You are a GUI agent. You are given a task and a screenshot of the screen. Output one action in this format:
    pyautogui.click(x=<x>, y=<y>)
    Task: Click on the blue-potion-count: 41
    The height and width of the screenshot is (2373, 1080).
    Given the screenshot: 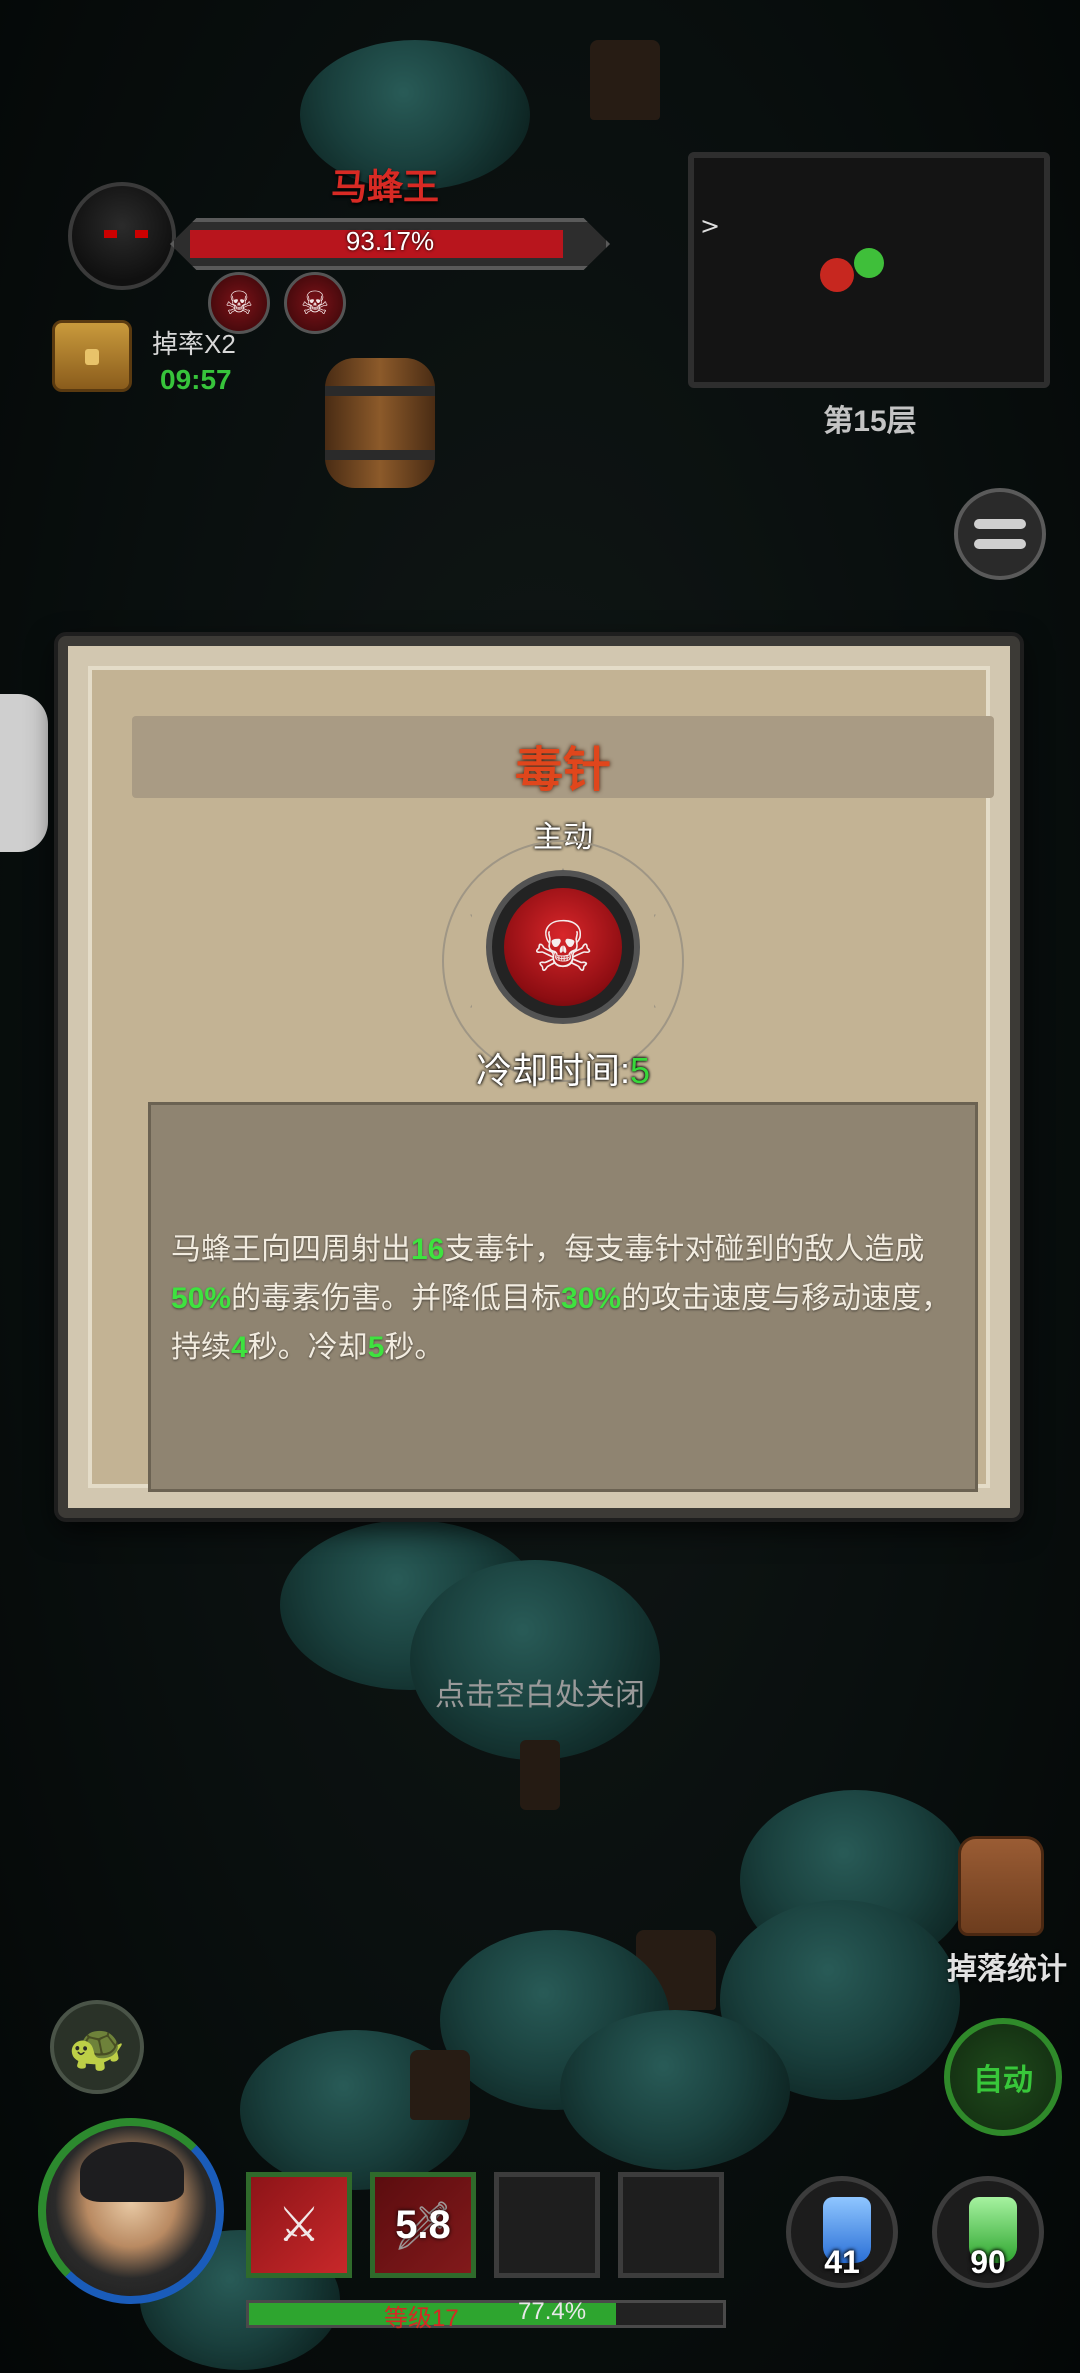 What is the action you would take?
    pyautogui.click(x=842, y=2262)
    